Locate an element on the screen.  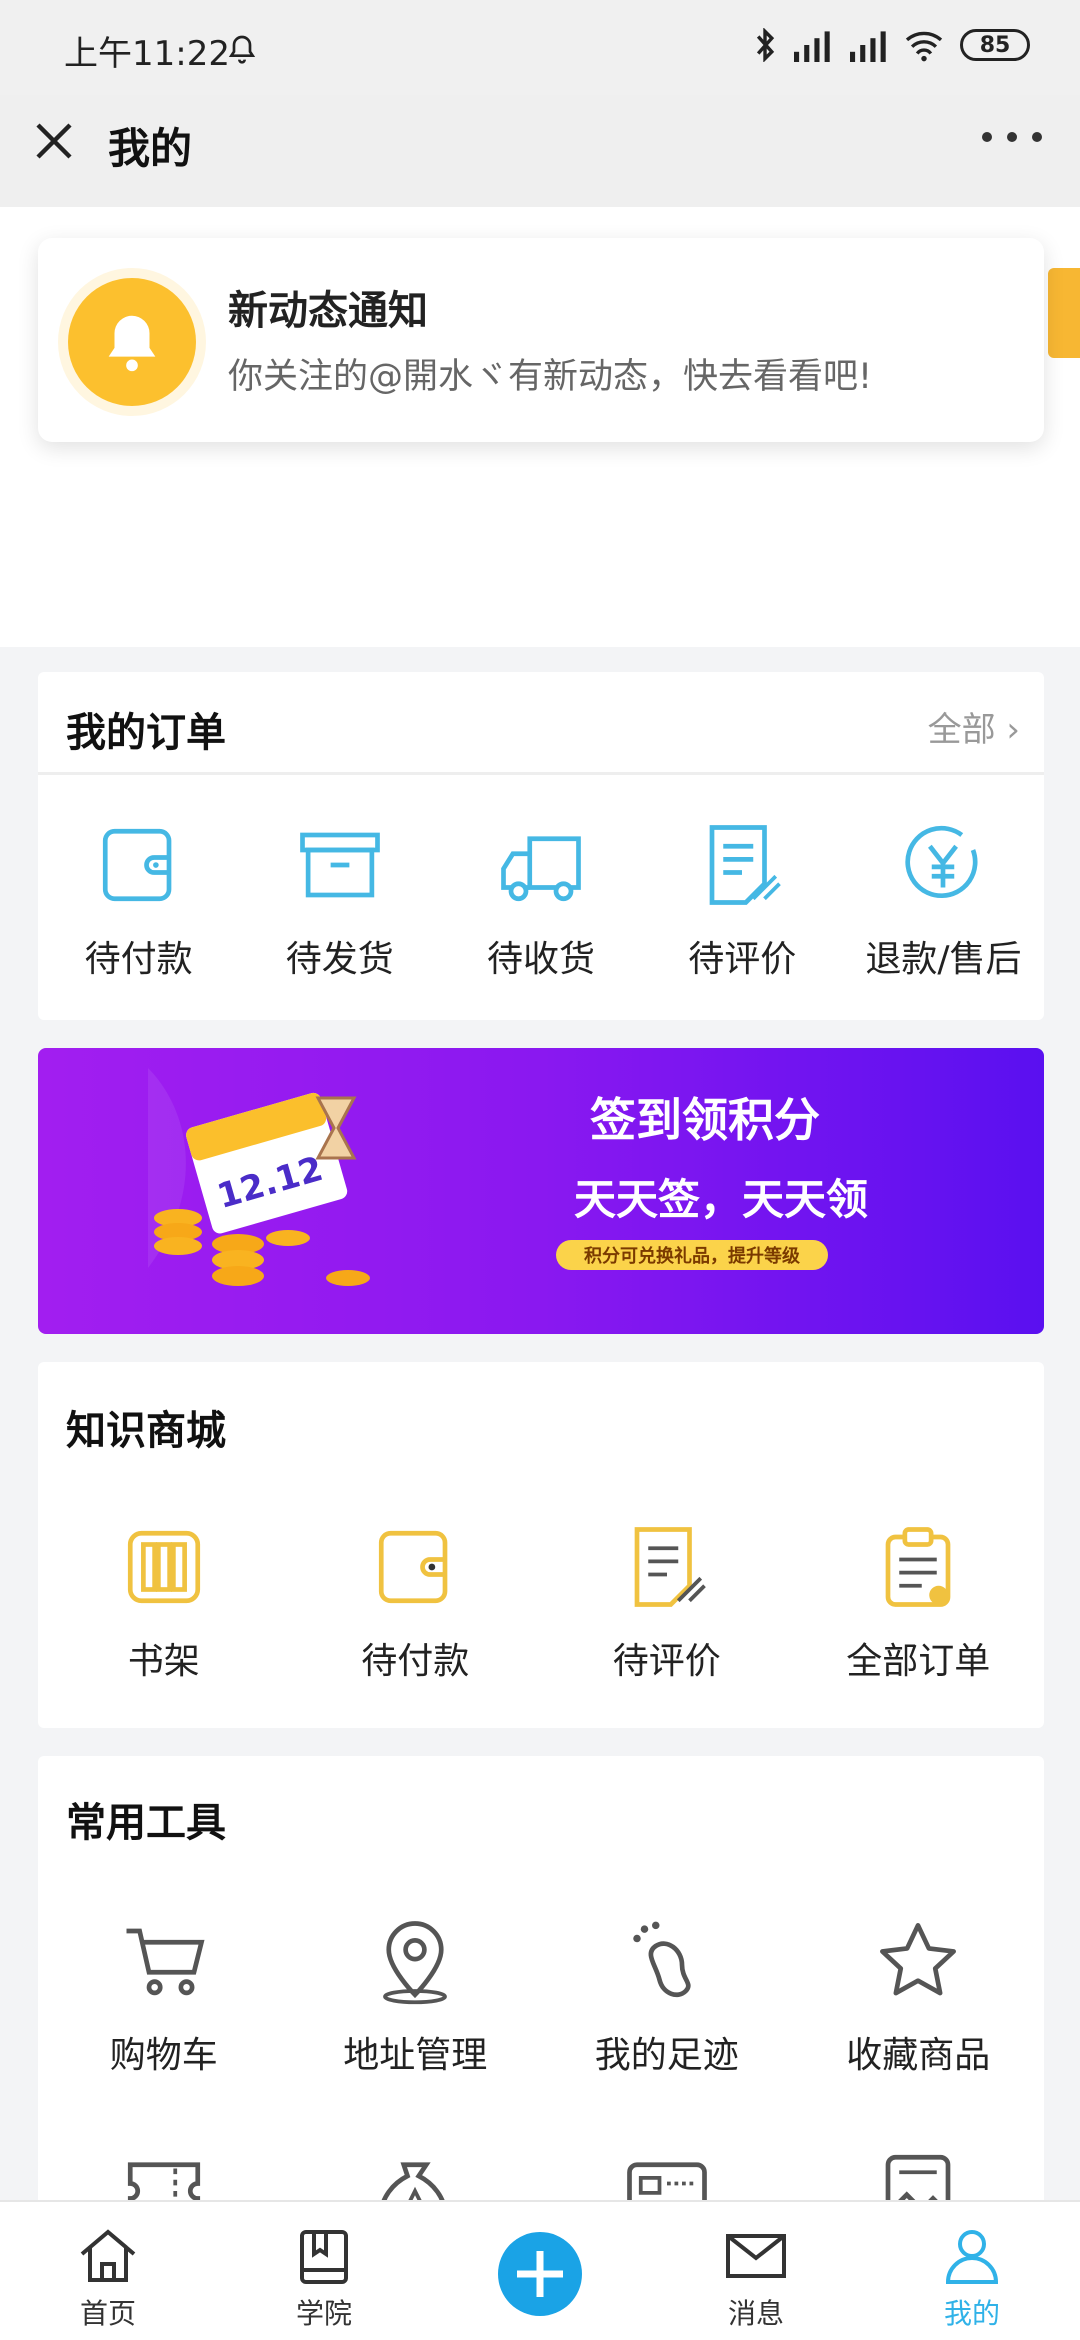
cart-icon is located at coordinates (165, 1962).